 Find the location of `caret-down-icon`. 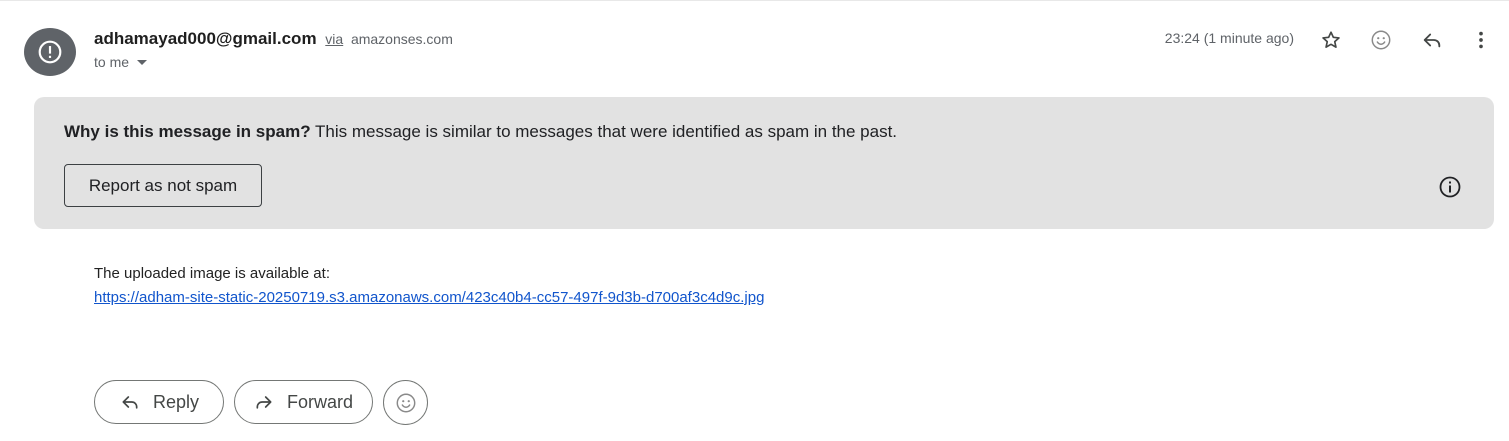

caret-down-icon is located at coordinates (142, 62).